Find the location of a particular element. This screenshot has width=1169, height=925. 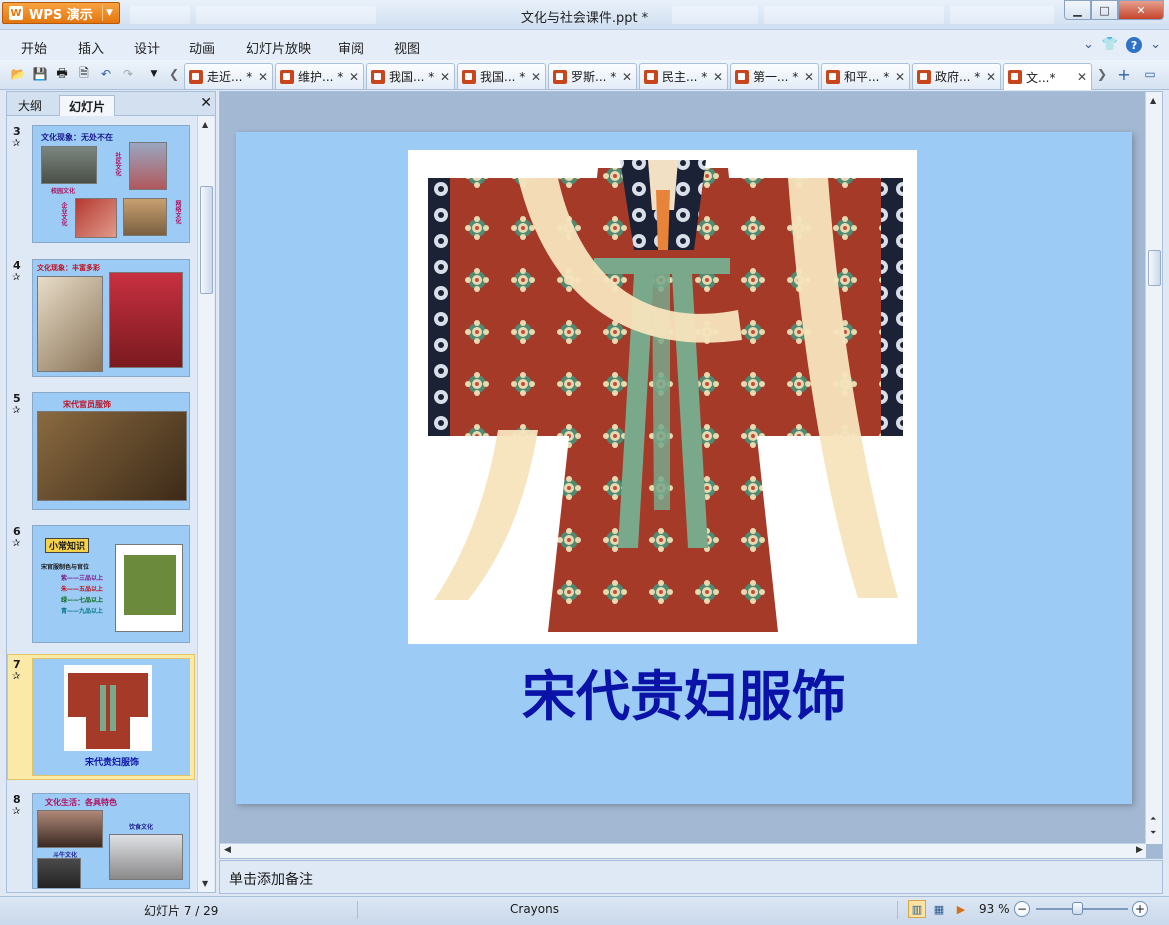

scroll-down-icon: ▼ is located at coordinates (205, 883).